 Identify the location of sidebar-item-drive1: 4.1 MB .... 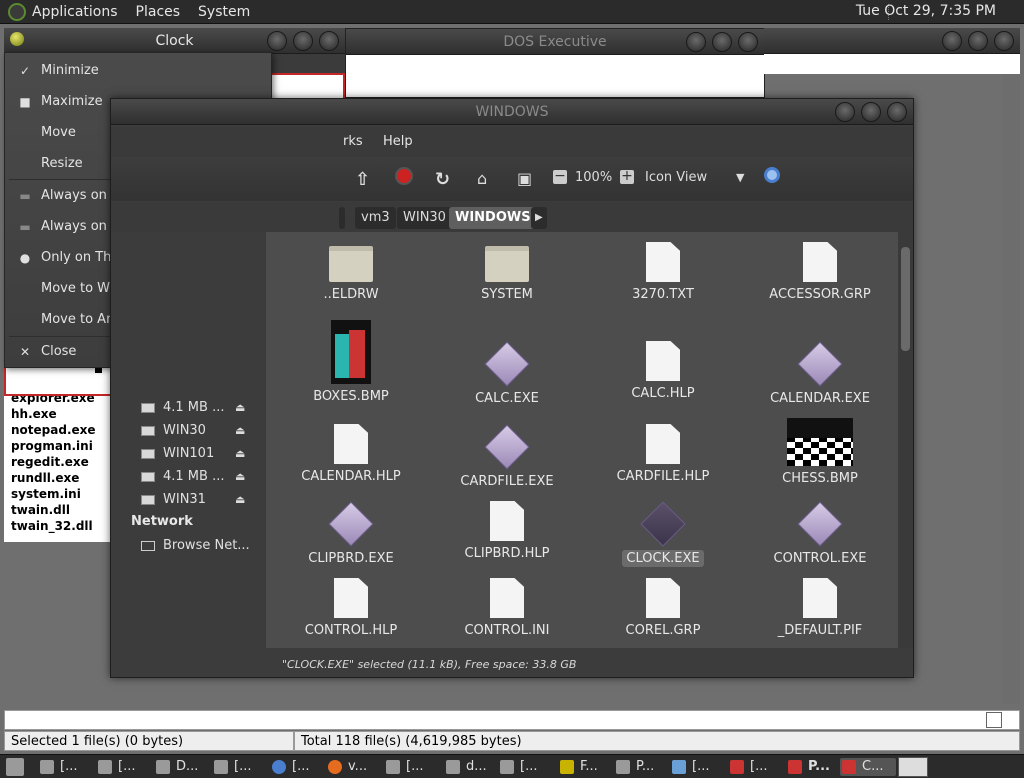
(193, 408).